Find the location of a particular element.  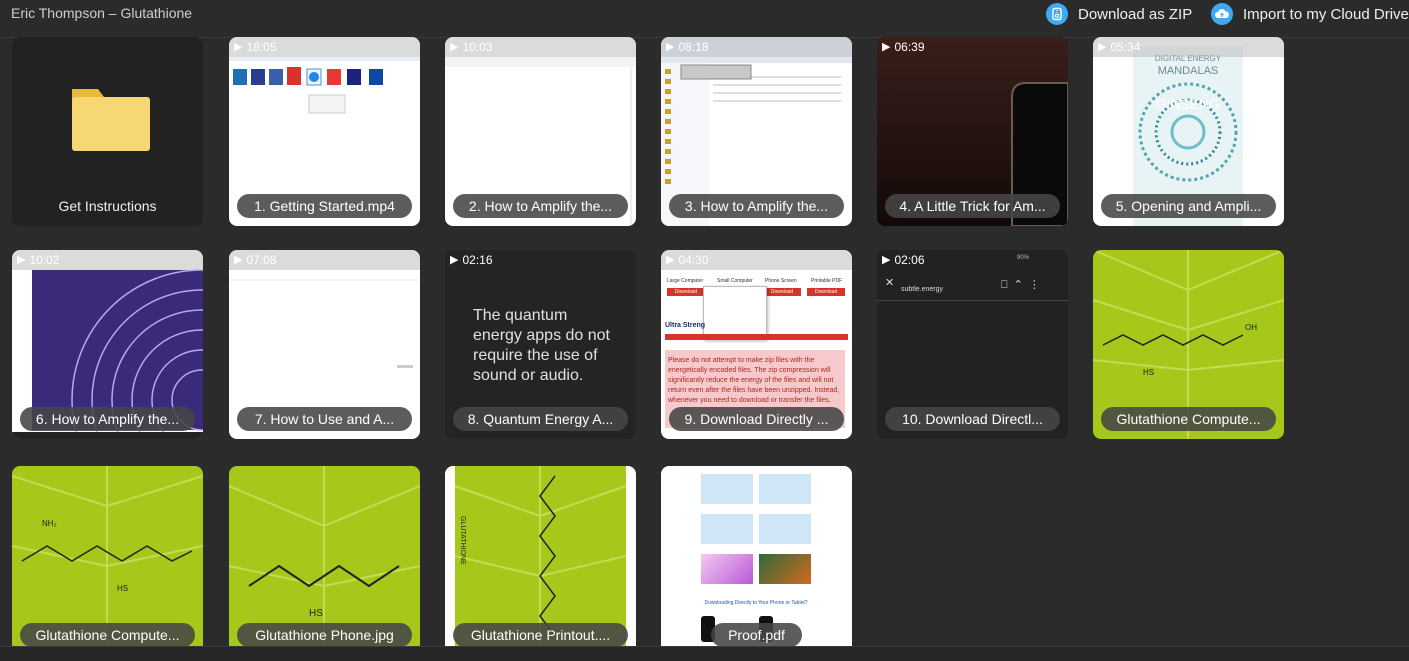

phone-browser-icons: ⎕⌃⋮ is located at coordinates (1023, 285).